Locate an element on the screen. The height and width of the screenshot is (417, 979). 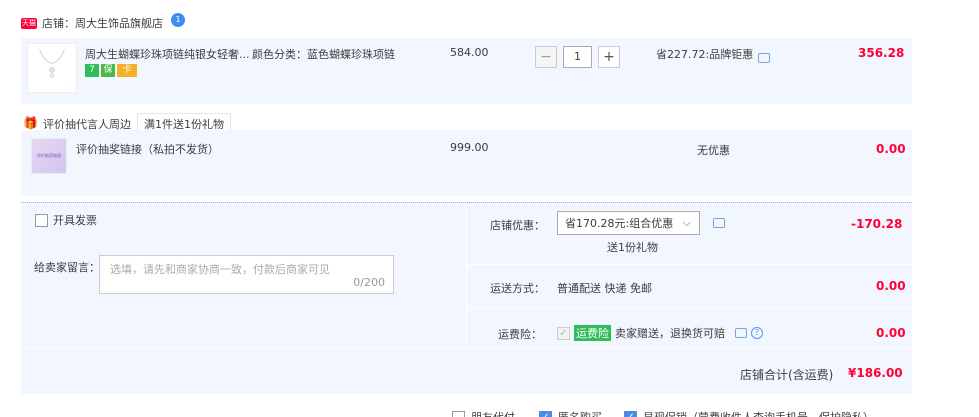
item-thumbnail is located at coordinates (52, 68).